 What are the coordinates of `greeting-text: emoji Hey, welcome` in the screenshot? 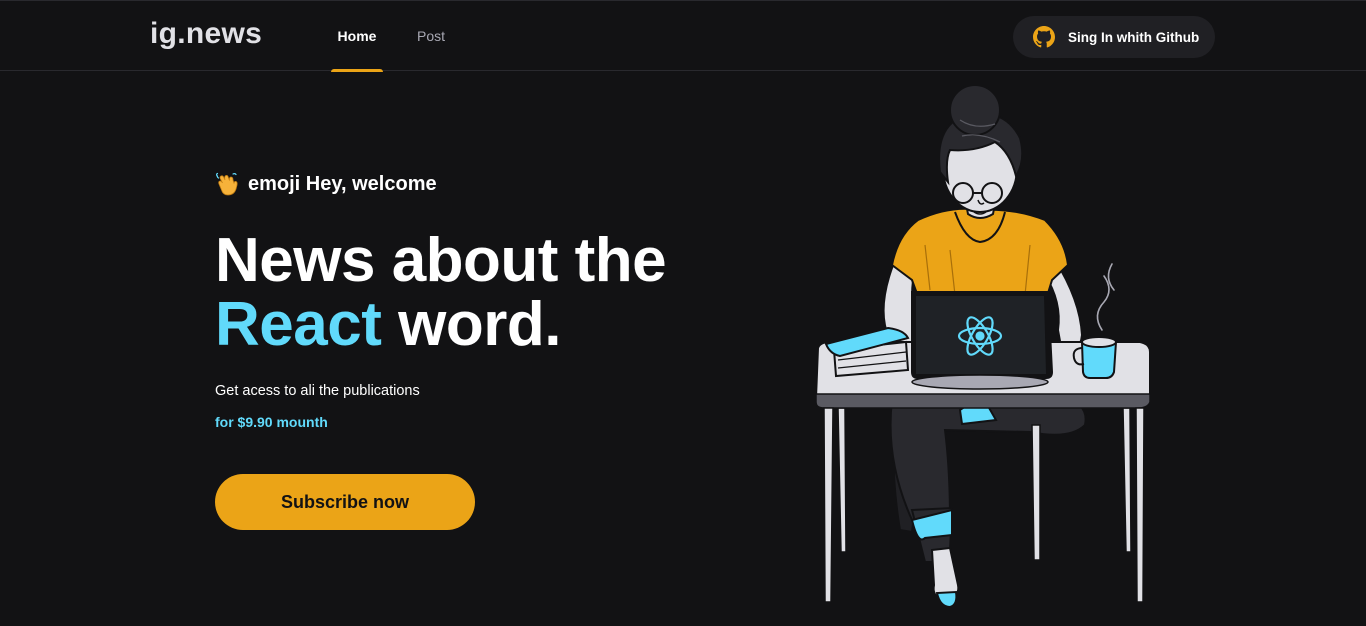 It's located at (342, 183).